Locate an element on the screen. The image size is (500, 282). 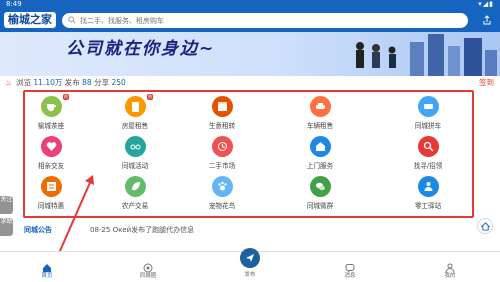
grid-item-label: 同城拼车 is located at coordinates (428, 126).